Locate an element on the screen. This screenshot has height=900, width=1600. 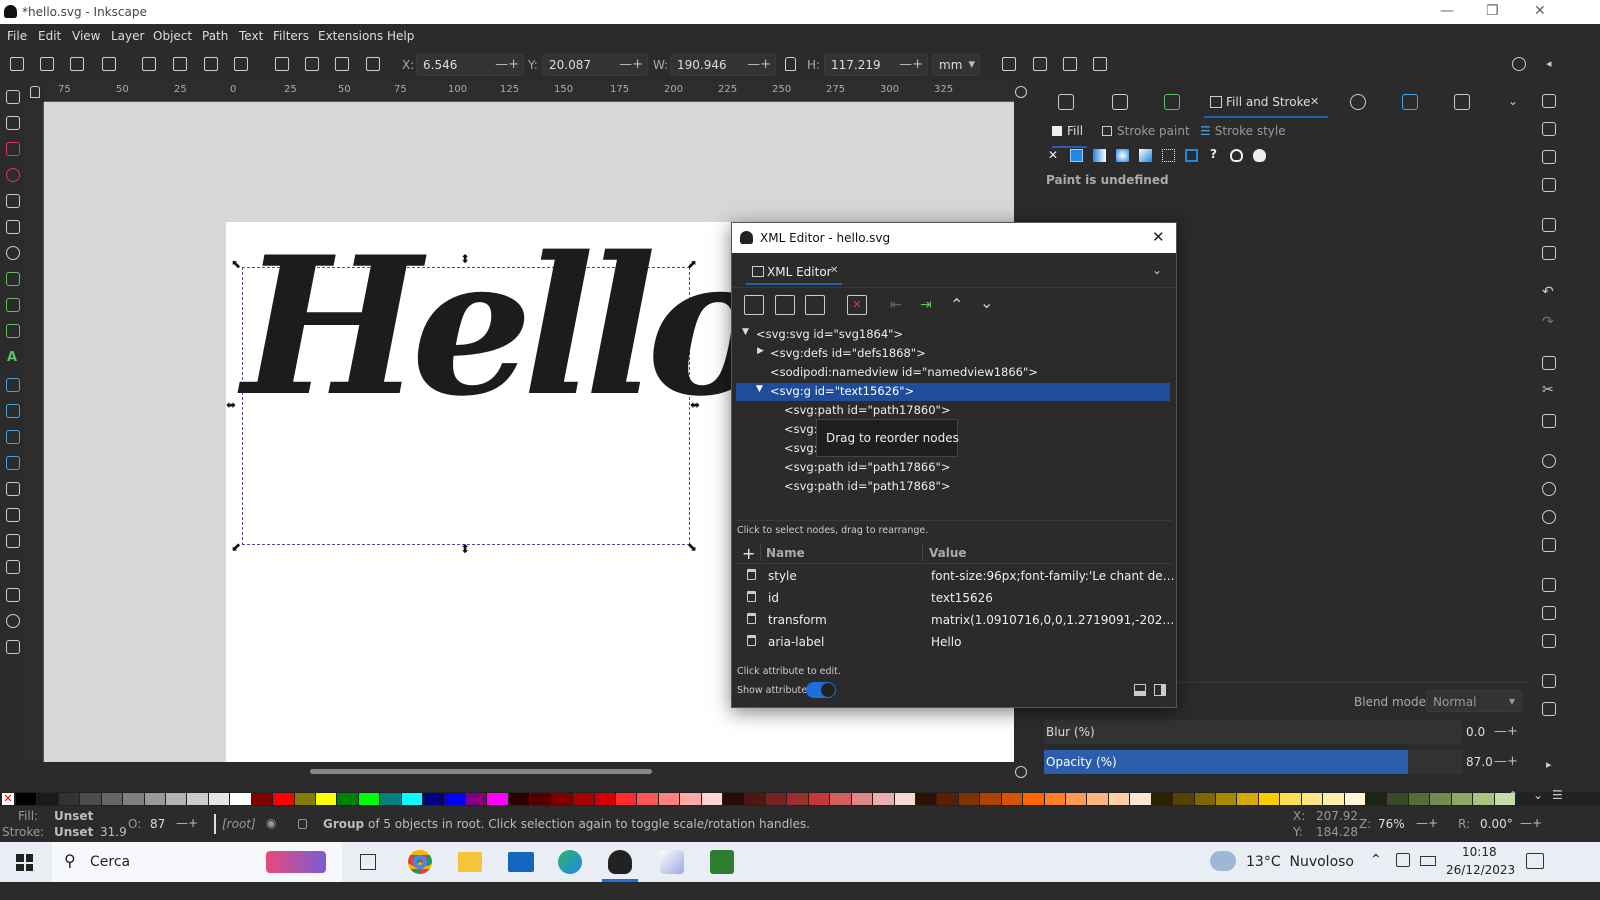
weather-text: 13°C Nuvoloso is located at coordinates (1300, 862).